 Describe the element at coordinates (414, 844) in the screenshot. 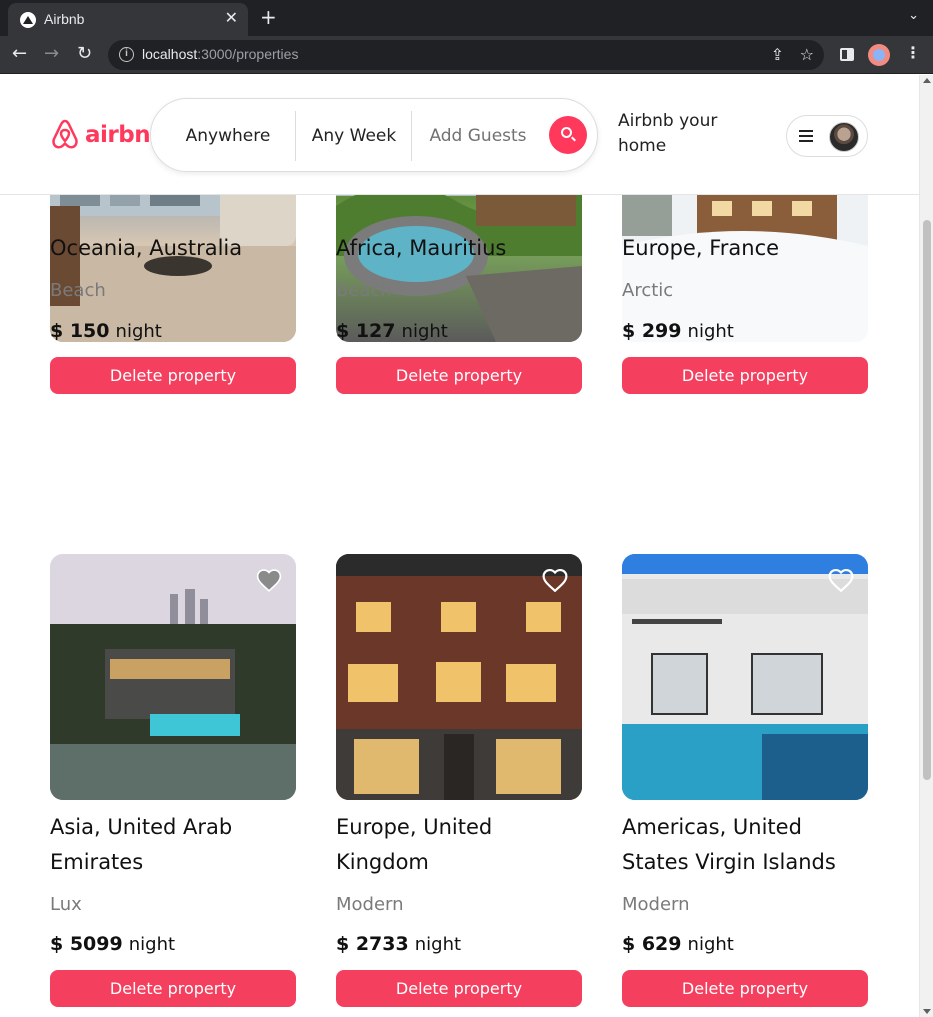

I see `property-title: Europe, United Kingdom` at that location.